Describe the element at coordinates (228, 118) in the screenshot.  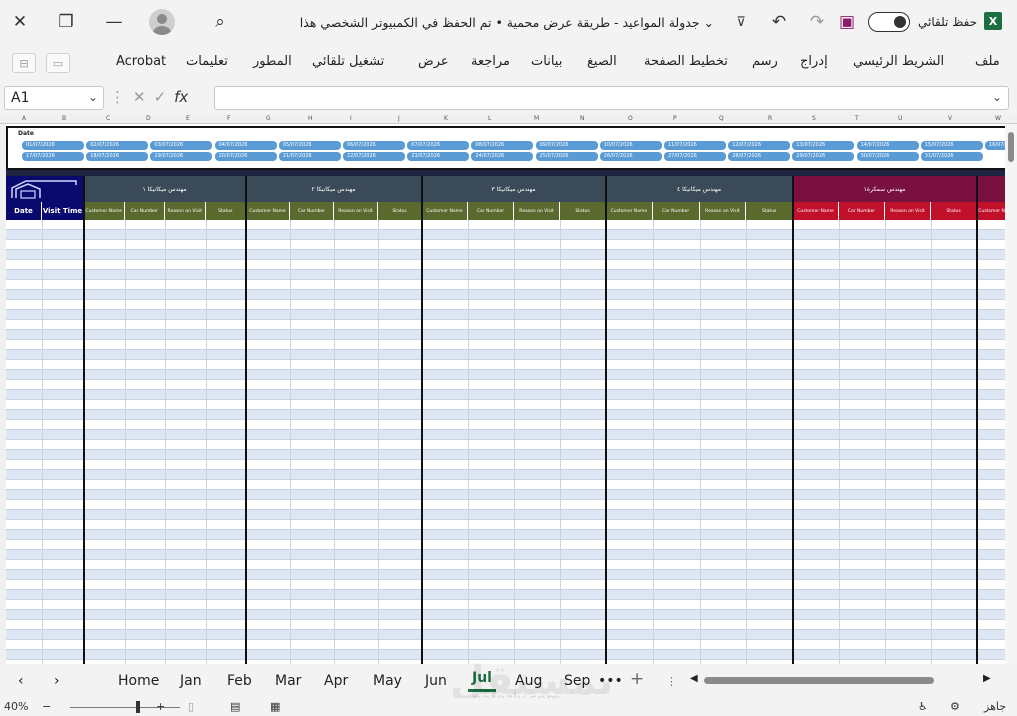
I see `column-header: F` at that location.